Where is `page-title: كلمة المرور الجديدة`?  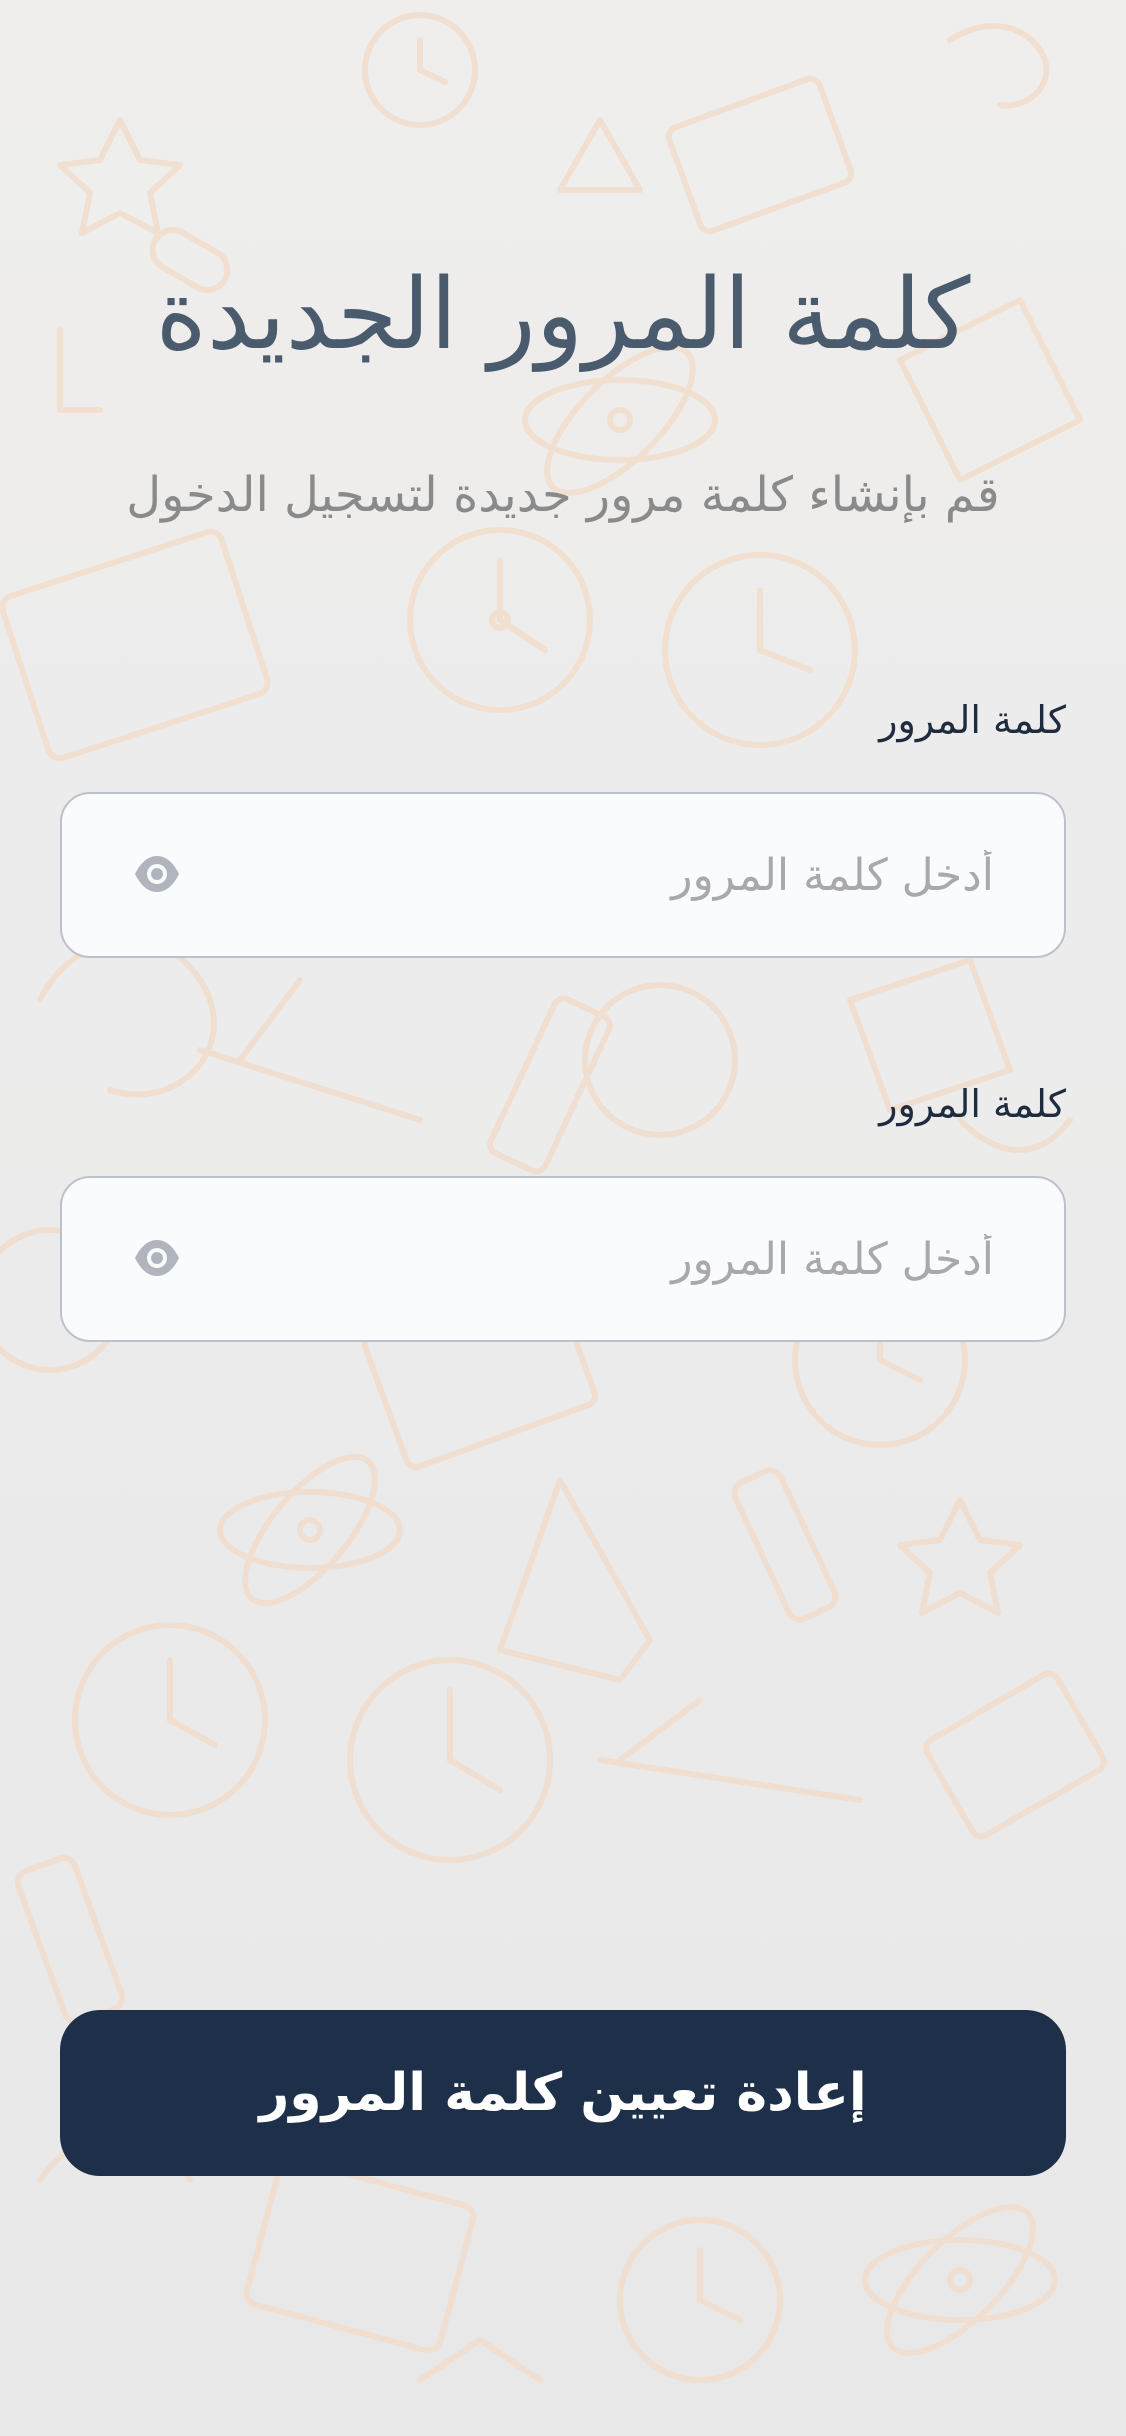 page-title: كلمة المرور الجديدة is located at coordinates (563, 315).